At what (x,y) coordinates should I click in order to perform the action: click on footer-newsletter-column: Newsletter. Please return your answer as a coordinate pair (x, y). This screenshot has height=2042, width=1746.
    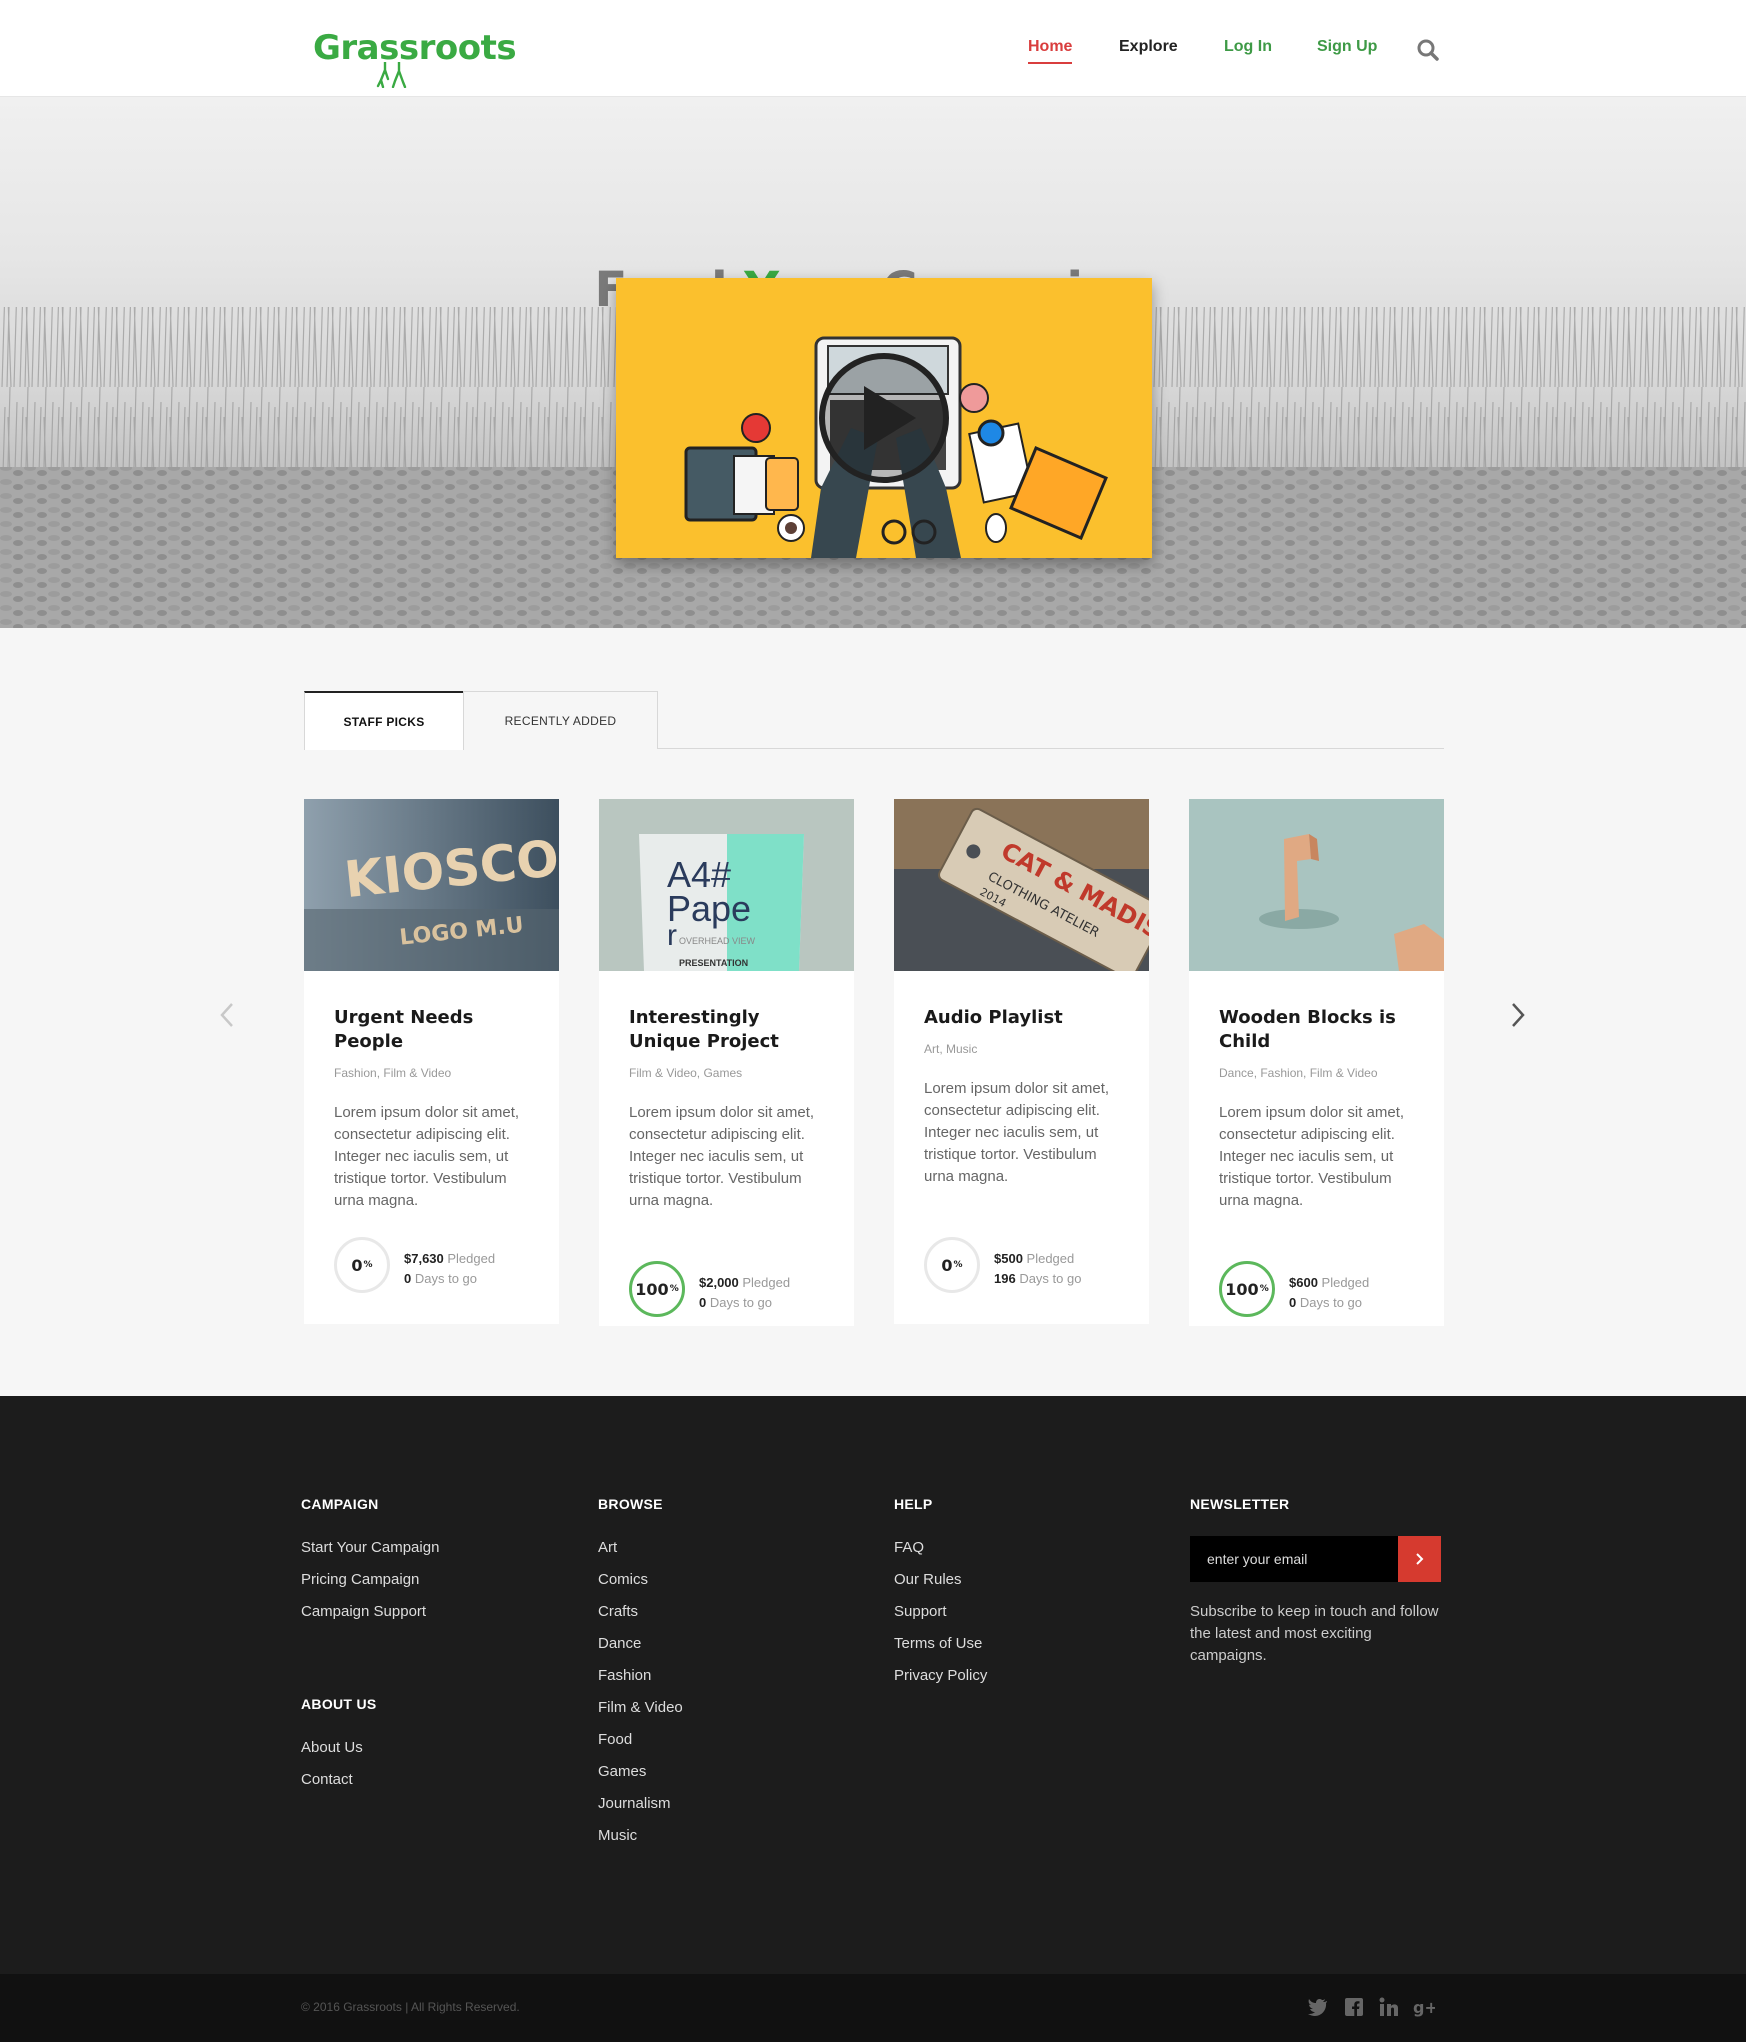
    Looking at the image, I should click on (1239, 1514).